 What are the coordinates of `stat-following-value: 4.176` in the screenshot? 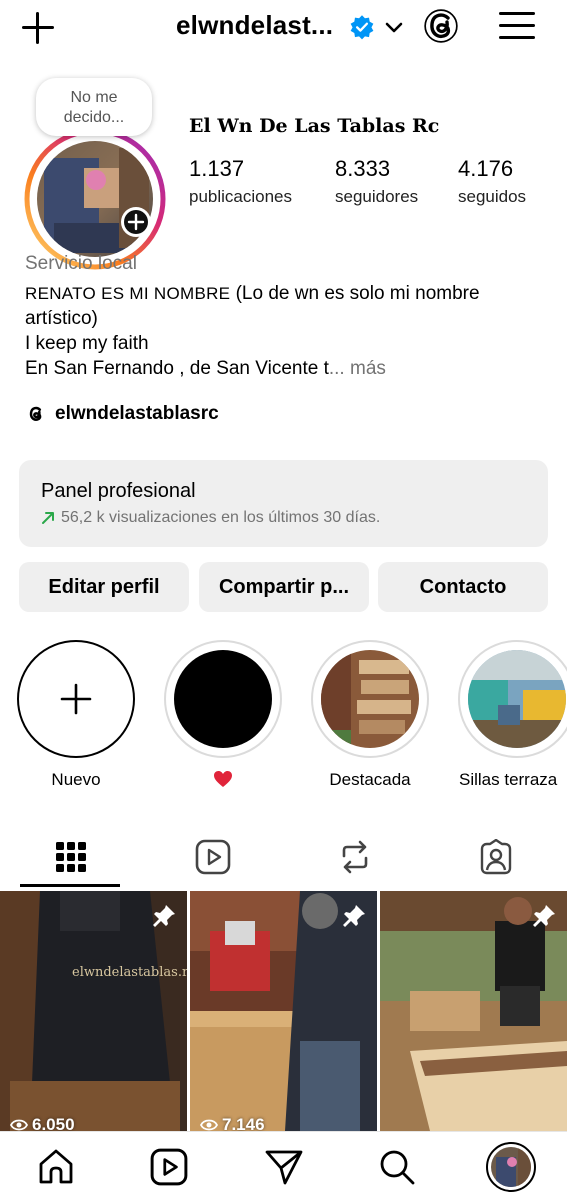 It's located at (486, 168).